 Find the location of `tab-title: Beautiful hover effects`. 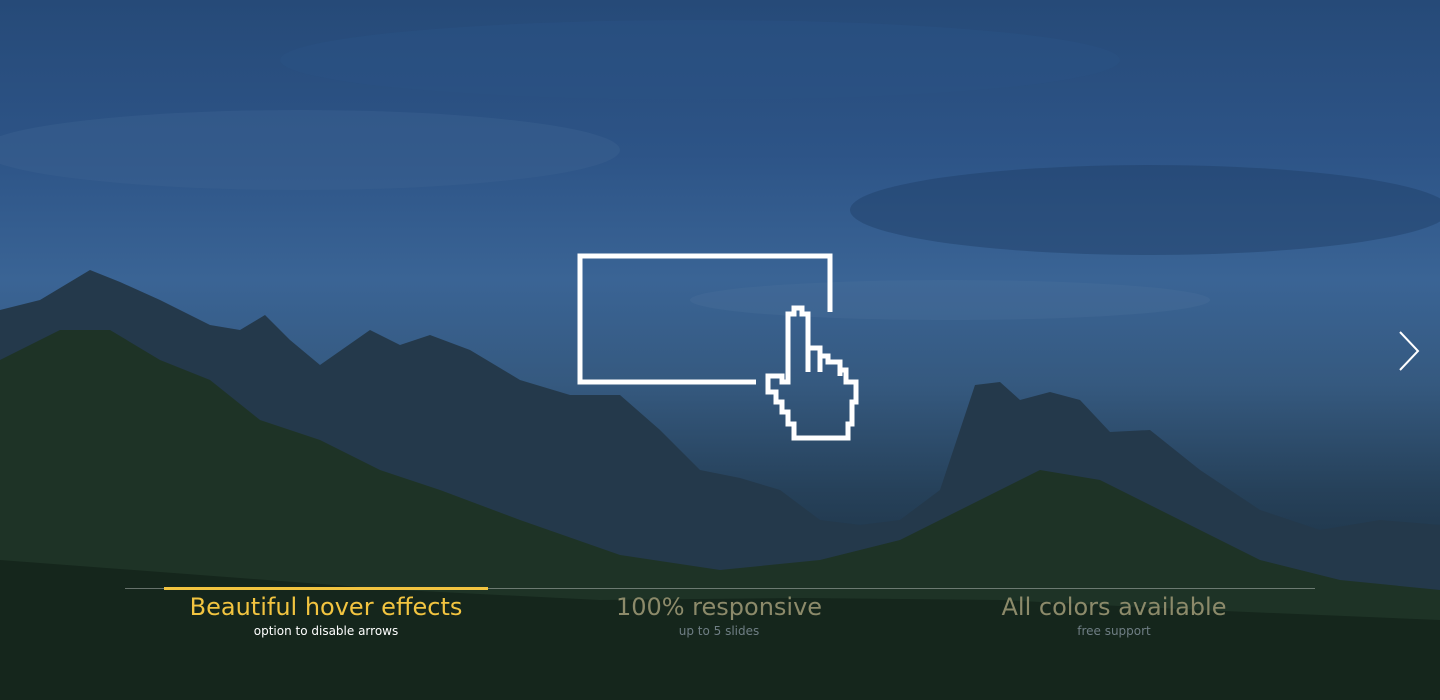

tab-title: Beautiful hover effects is located at coordinates (326, 607).